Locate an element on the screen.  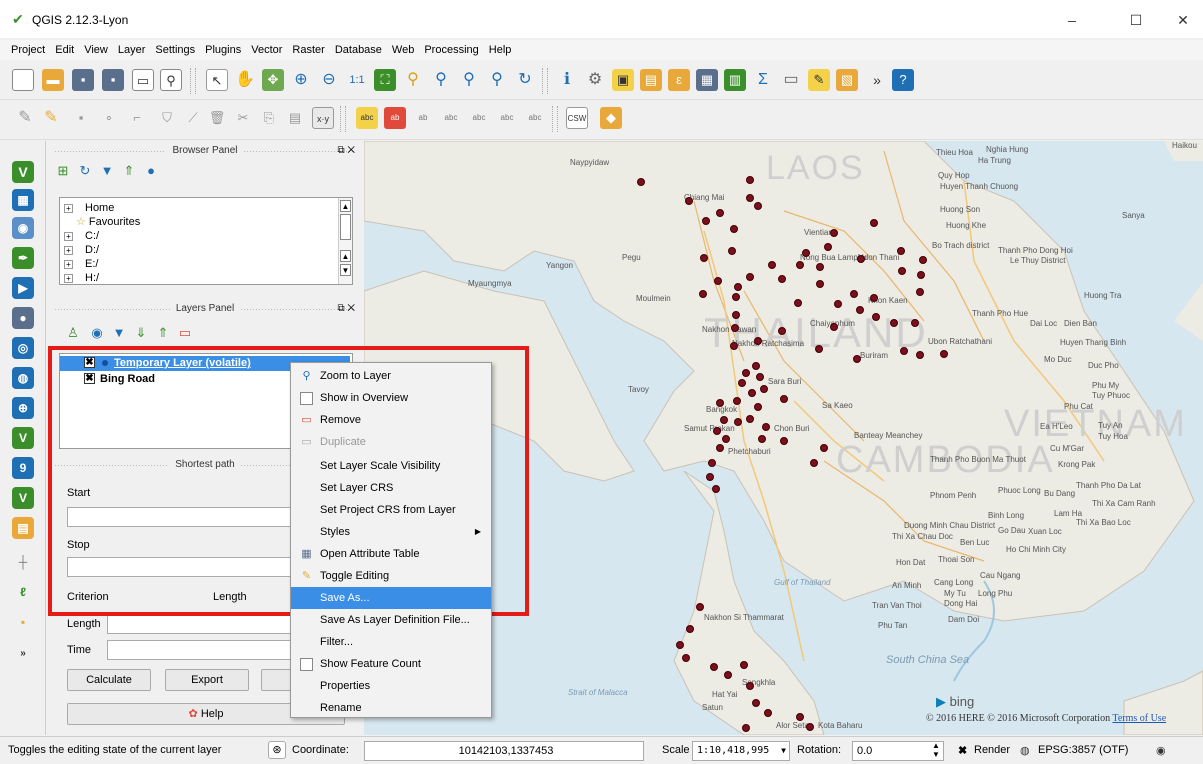
add-vector-layer-icon: V is located at coordinates (23, 172).